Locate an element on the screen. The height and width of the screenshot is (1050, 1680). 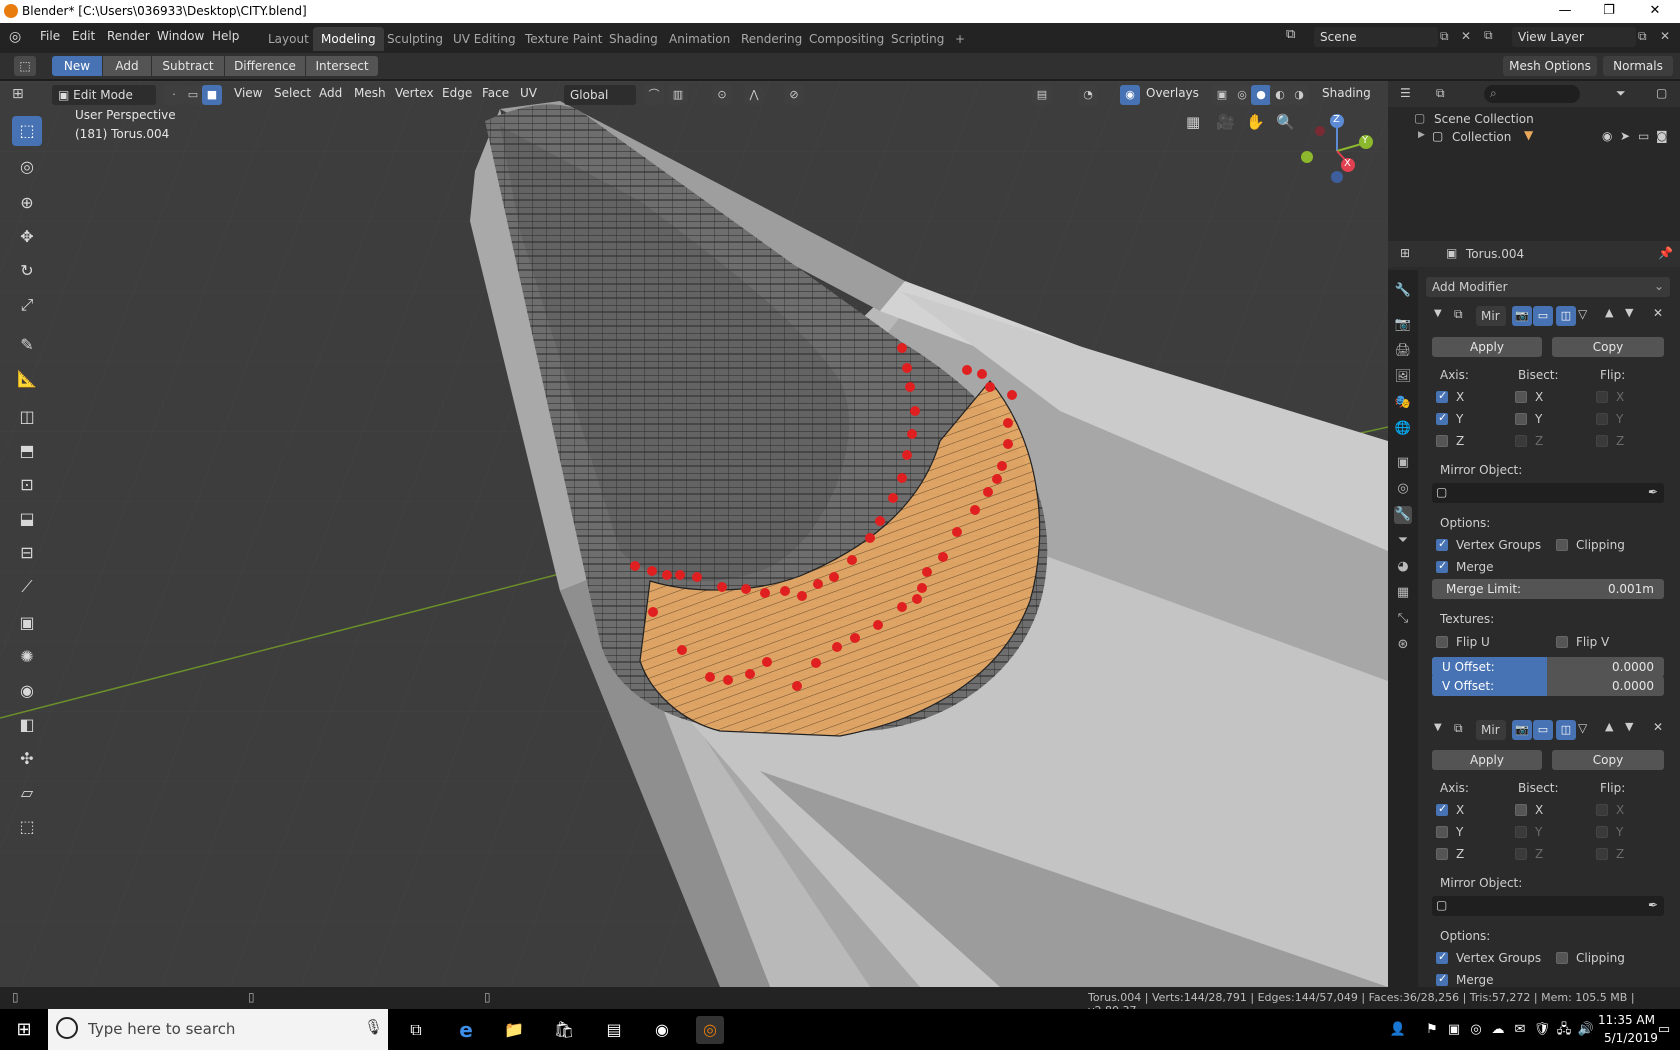
navigation-gizmo: Z Y X is located at coordinates (1335, 151).